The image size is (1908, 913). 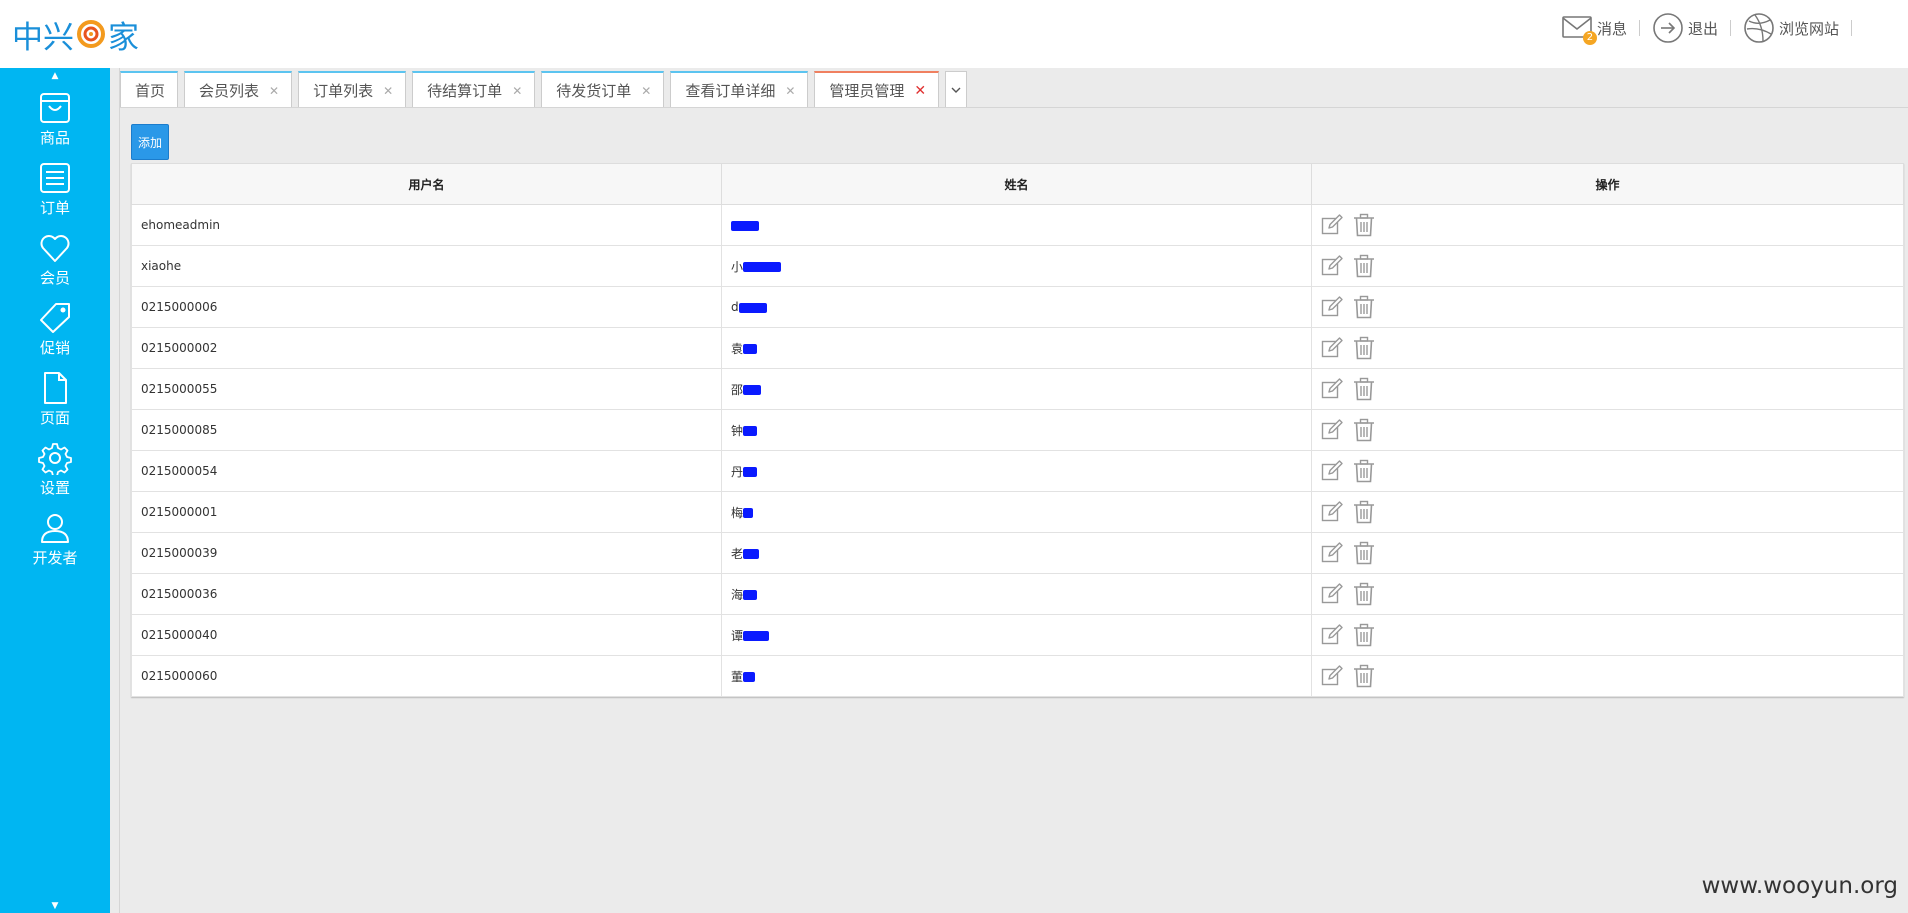 What do you see at coordinates (1016, 553) in the screenshot?
I see `name-cell: 老` at bounding box center [1016, 553].